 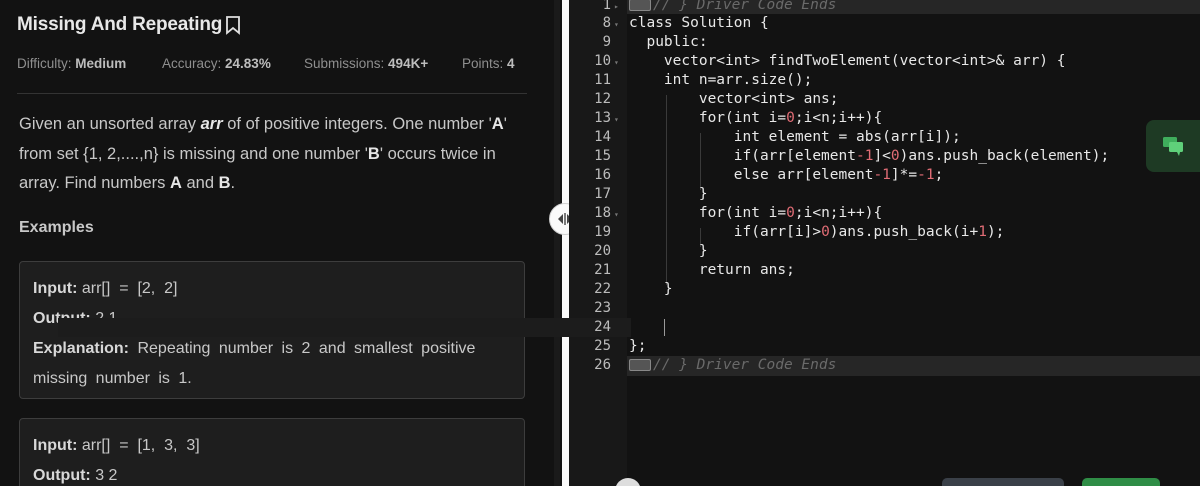 I want to click on line-number: 20, so click(x=602, y=251).